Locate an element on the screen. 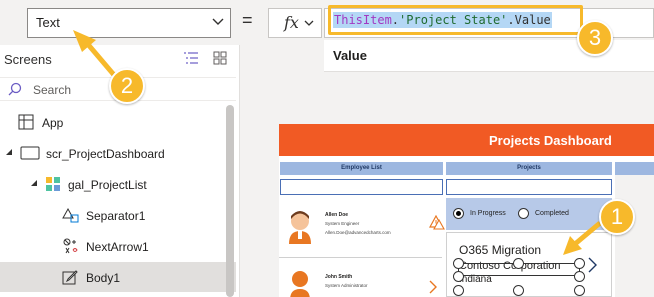 The height and width of the screenshot is (297, 654). callout-badge-2: 2 is located at coordinates (127, 86).